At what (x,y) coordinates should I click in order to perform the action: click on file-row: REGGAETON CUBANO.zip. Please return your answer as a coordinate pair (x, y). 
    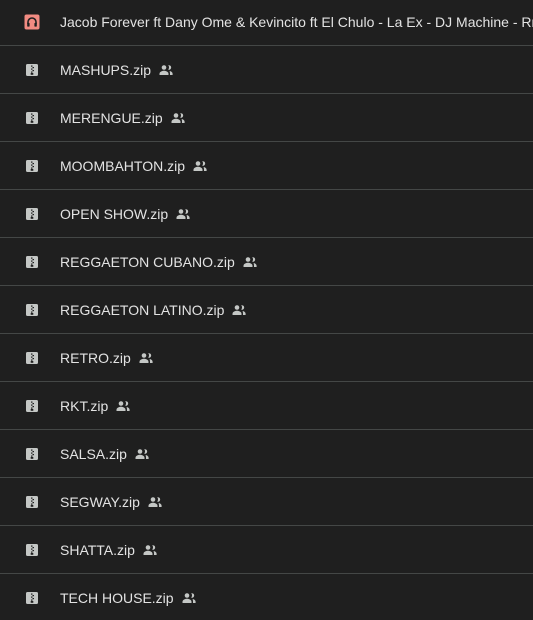
    Looking at the image, I should click on (266, 262).